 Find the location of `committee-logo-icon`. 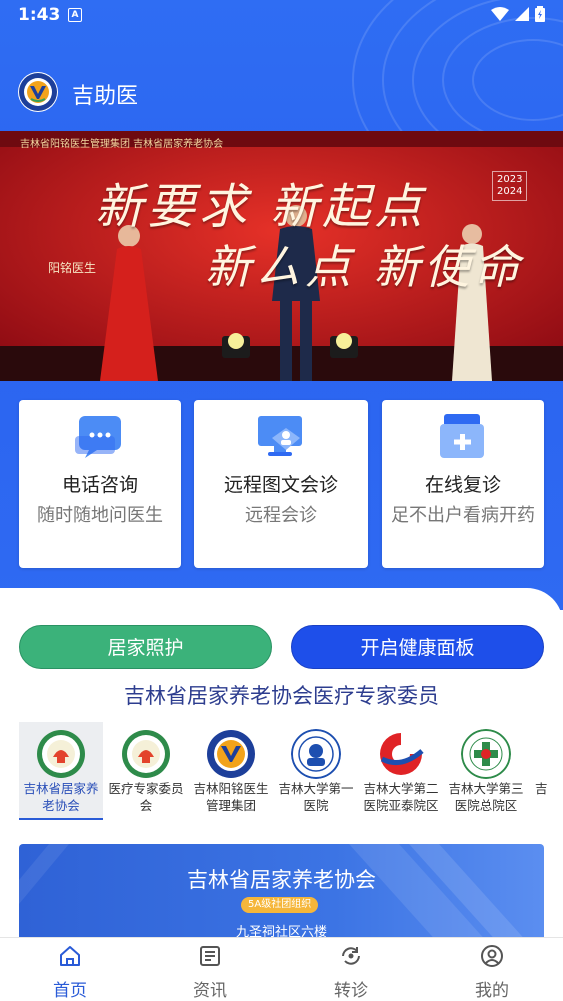

committee-logo-icon is located at coordinates (146, 754).